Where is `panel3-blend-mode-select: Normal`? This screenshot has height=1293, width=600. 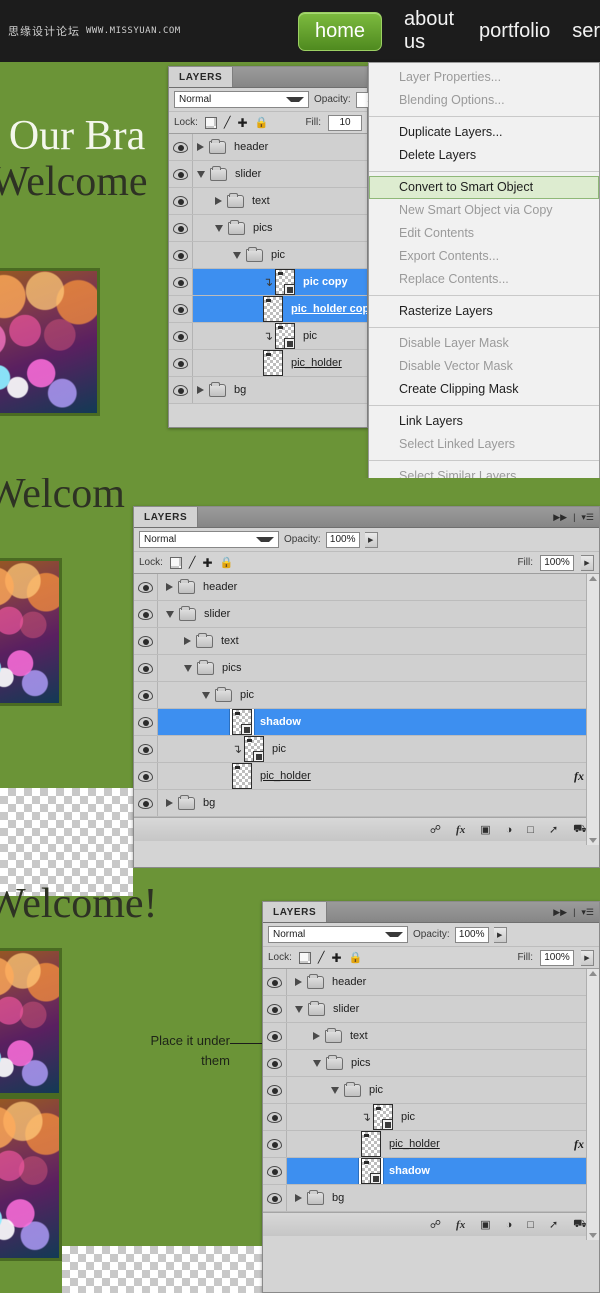
panel3-blend-mode-select: Normal is located at coordinates (338, 934).